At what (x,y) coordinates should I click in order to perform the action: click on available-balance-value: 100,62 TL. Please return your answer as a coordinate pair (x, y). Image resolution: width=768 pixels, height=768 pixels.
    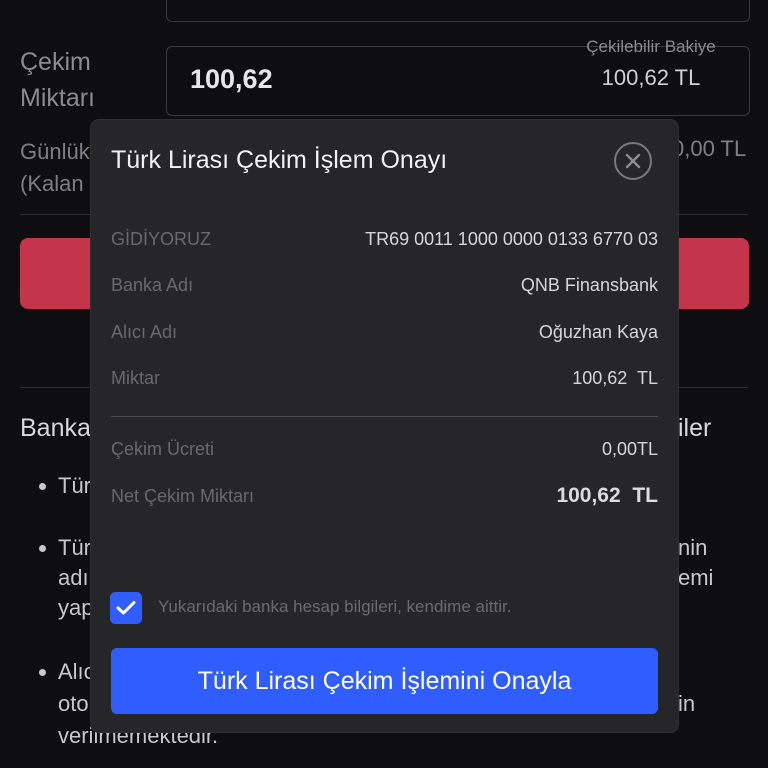
    Looking at the image, I should click on (651, 77).